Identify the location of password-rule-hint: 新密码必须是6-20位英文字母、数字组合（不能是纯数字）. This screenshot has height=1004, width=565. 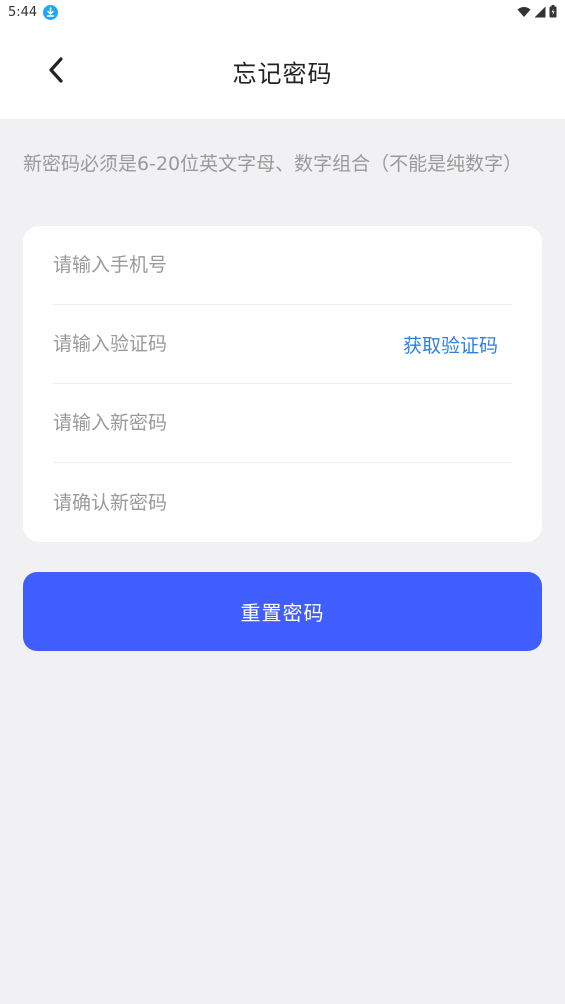
(273, 164).